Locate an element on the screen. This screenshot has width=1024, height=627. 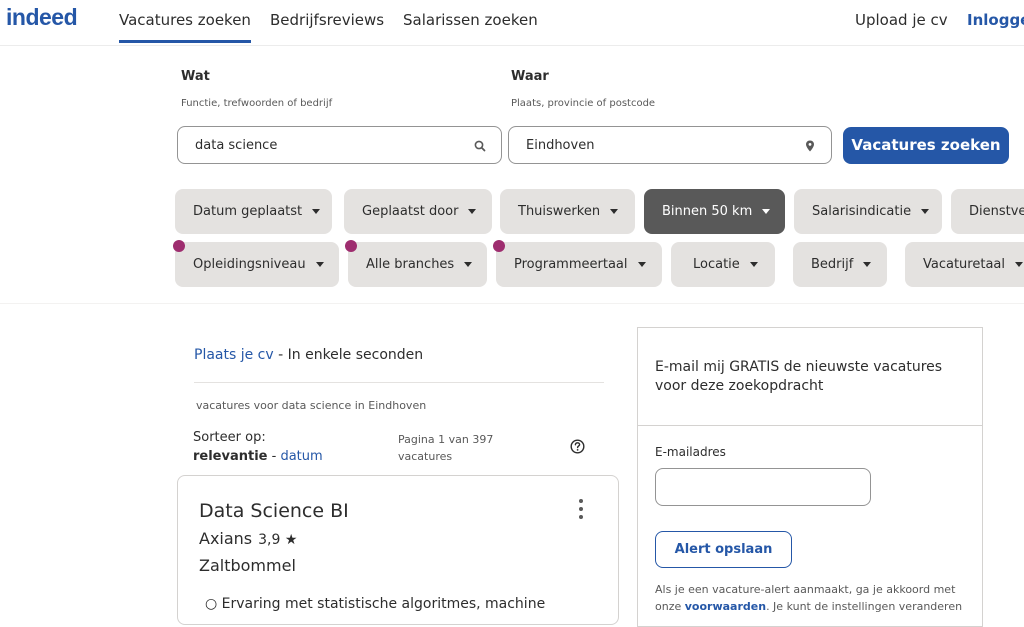
nav-vacatures-zoeken: Vacatures zoeken is located at coordinates (185, 27).